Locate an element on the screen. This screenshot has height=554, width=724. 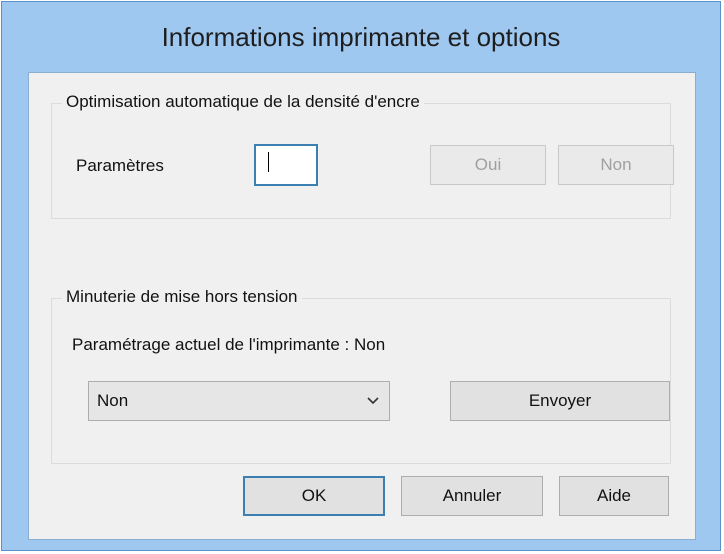
help-button: Aide is located at coordinates (614, 496).